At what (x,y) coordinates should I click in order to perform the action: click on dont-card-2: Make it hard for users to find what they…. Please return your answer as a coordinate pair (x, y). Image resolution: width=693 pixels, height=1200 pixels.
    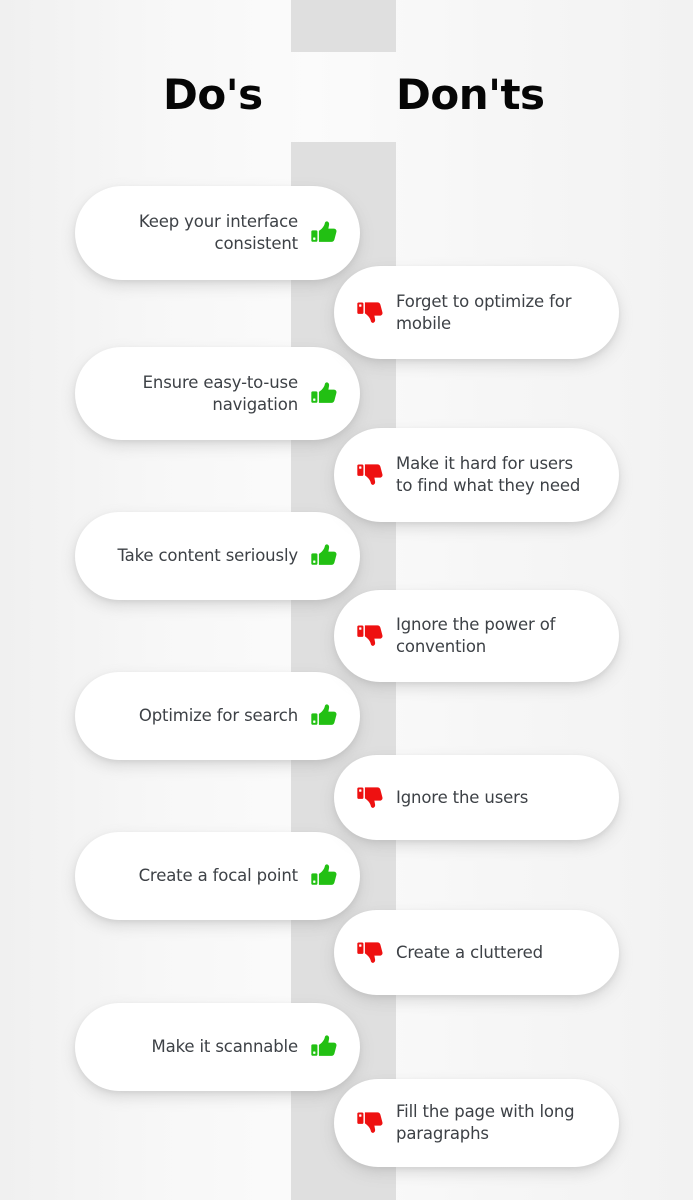
    Looking at the image, I should click on (476, 475).